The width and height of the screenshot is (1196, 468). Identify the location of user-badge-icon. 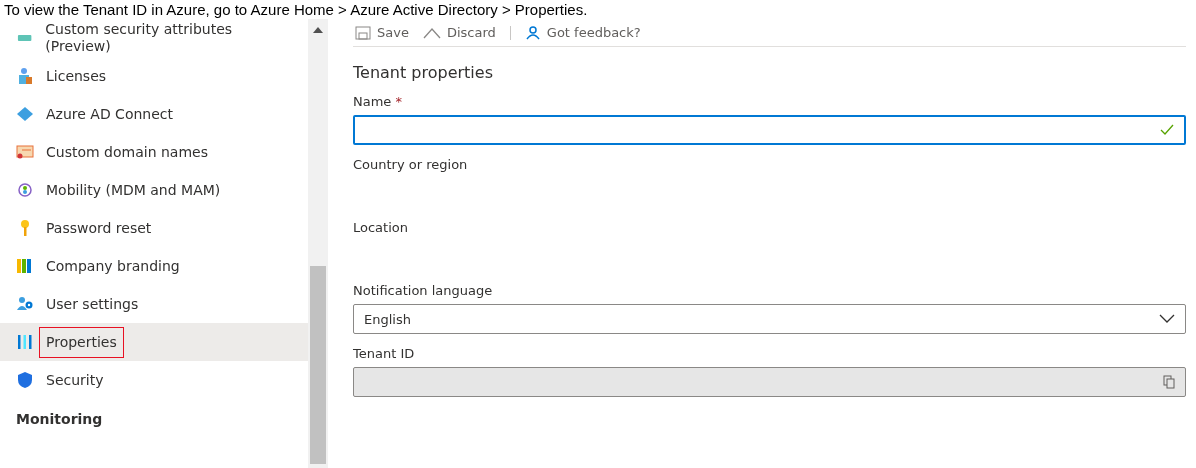
(25, 76).